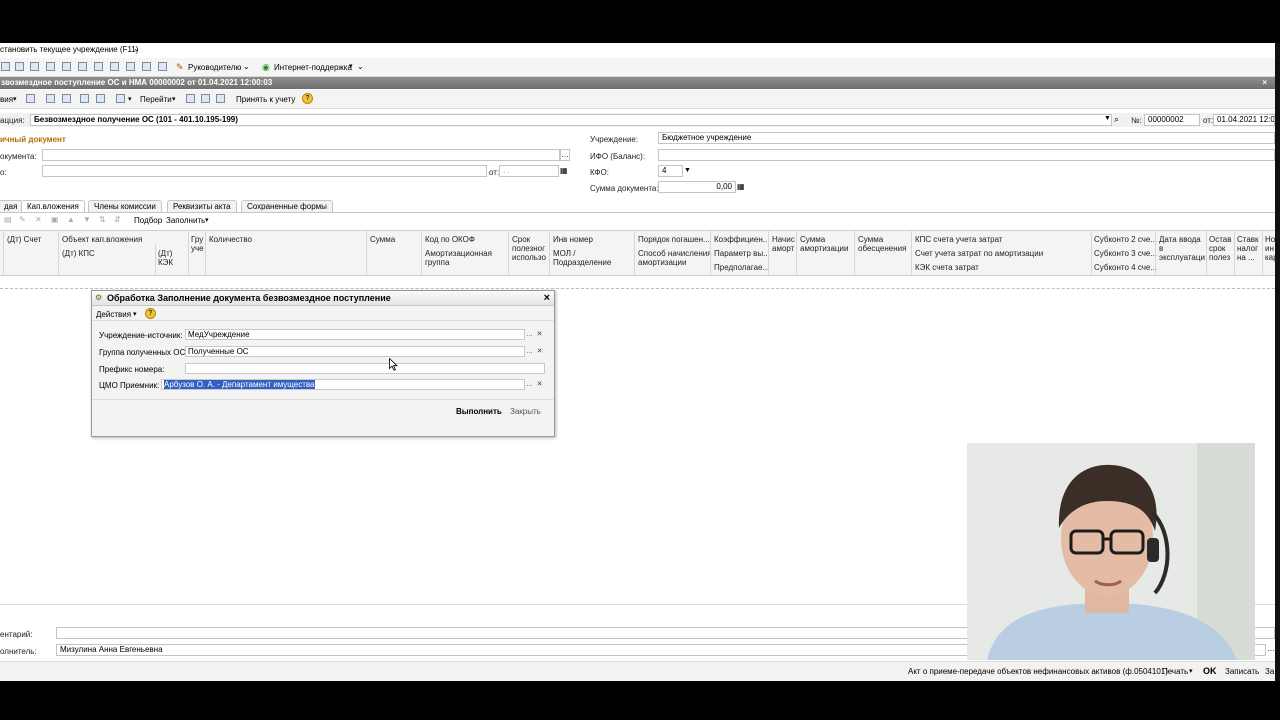  What do you see at coordinates (355, 351) in the screenshot?
I see `group-field: Полученные ОС` at bounding box center [355, 351].